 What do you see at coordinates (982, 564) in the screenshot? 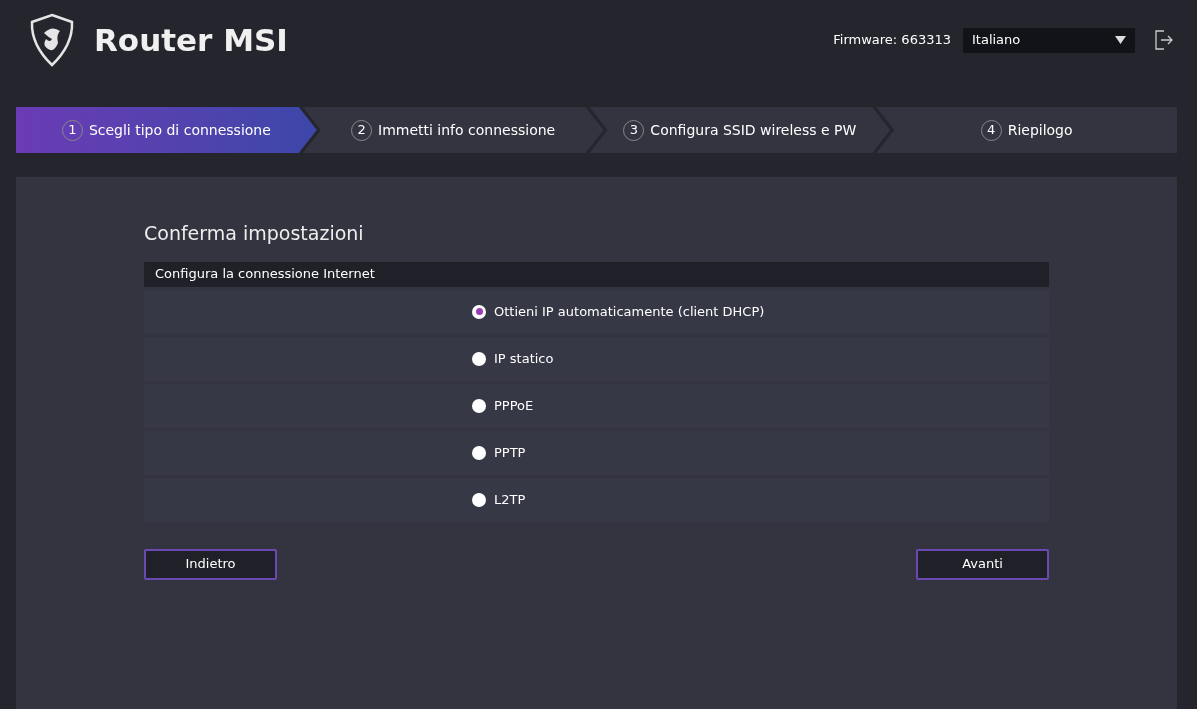
I see `next-button: Avanti` at bounding box center [982, 564].